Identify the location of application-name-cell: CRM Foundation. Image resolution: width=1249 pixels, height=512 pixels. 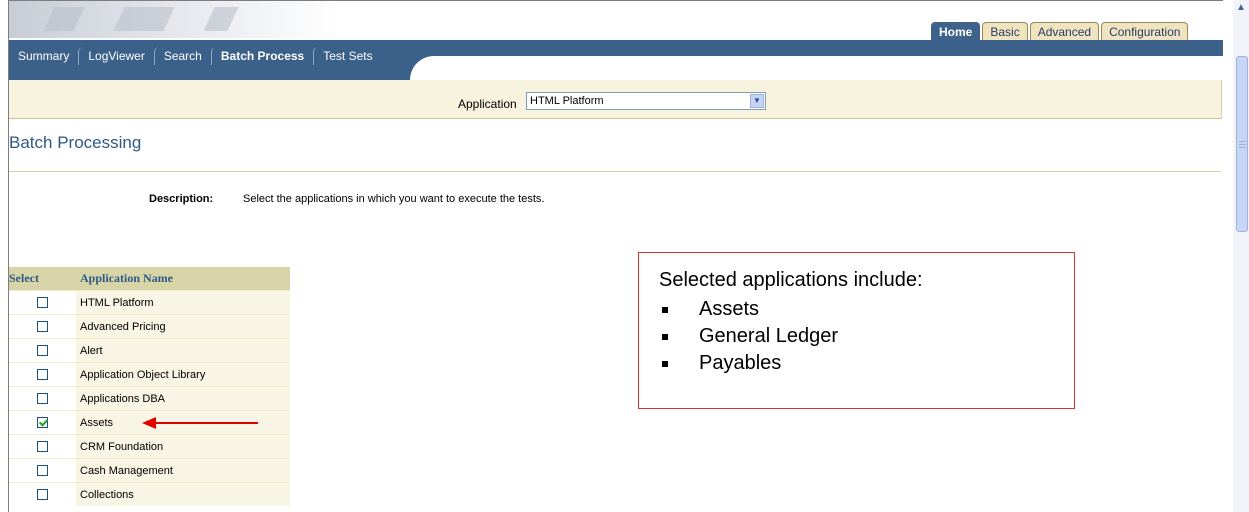
(183, 446).